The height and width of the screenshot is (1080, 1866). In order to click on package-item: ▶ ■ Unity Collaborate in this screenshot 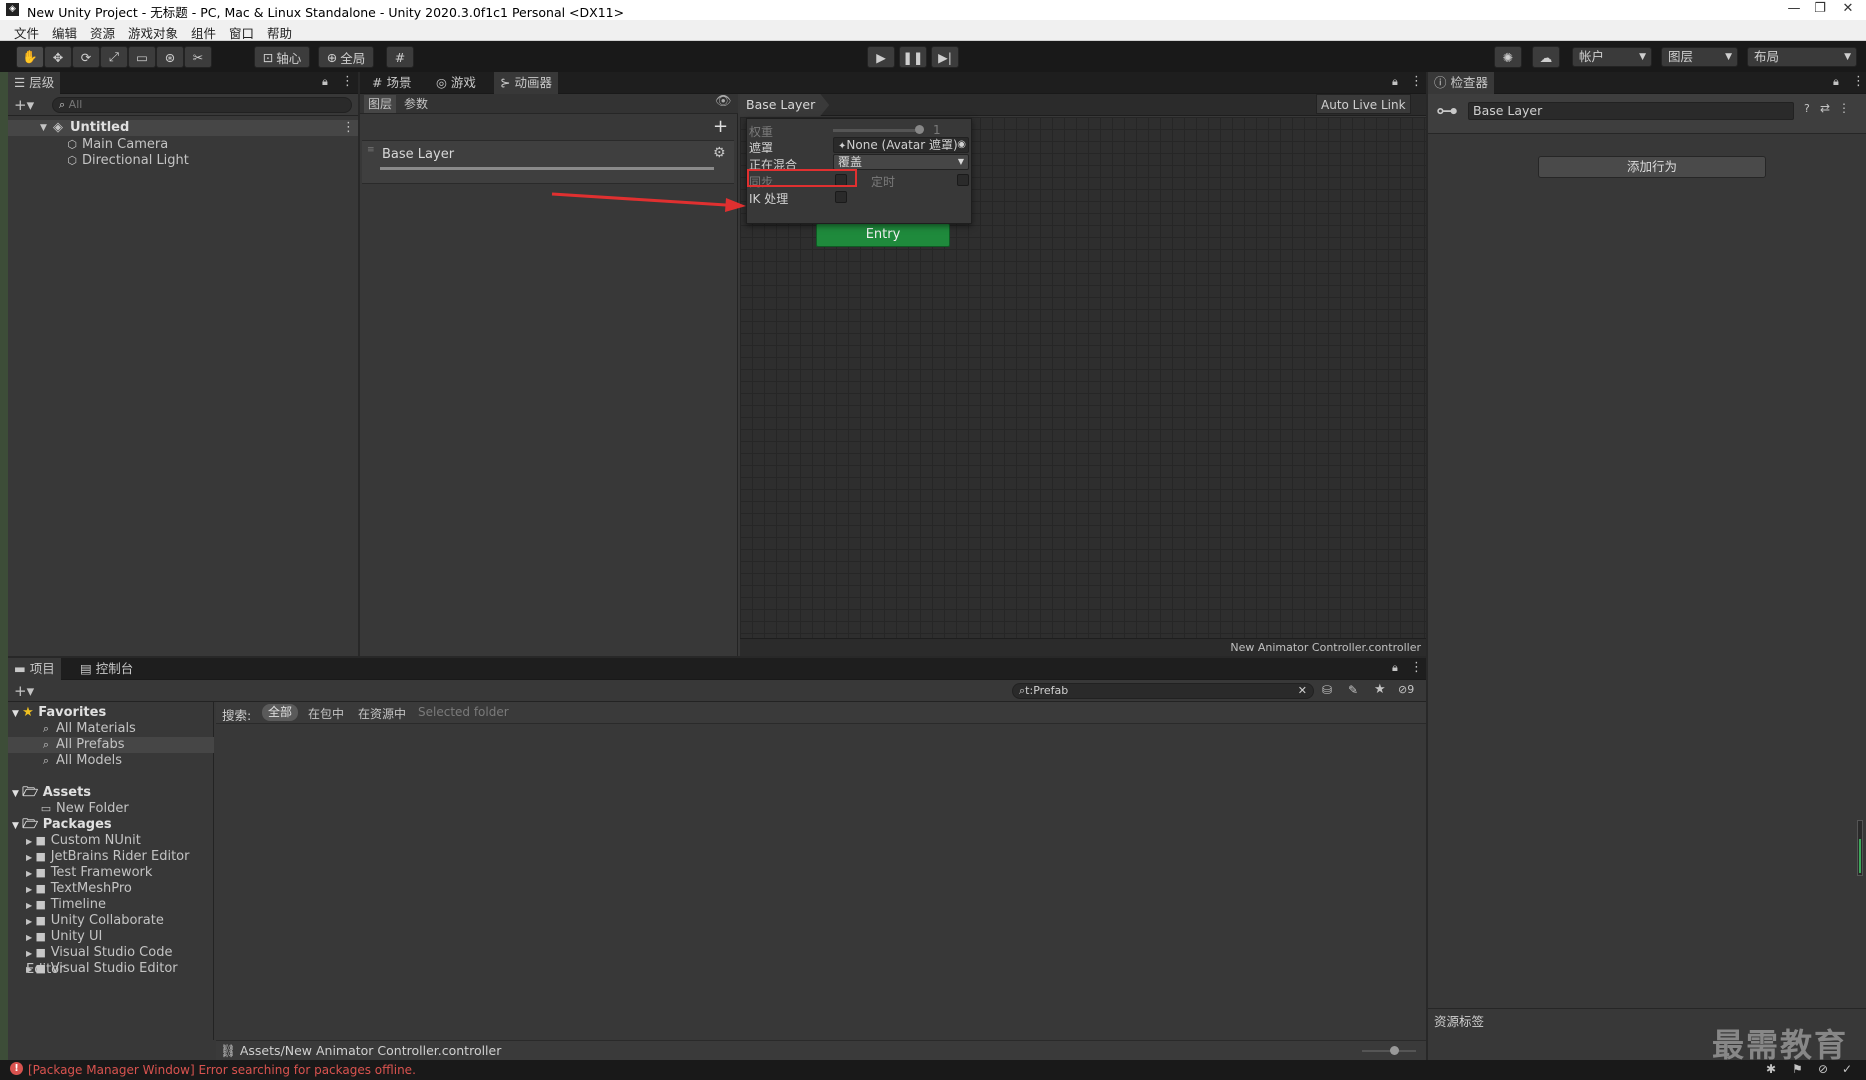, I will do `click(95, 921)`.